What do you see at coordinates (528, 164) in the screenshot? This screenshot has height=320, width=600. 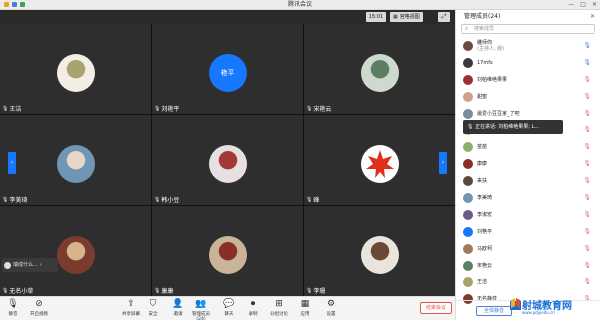 I see `member-row: 康康 🎙` at bounding box center [528, 164].